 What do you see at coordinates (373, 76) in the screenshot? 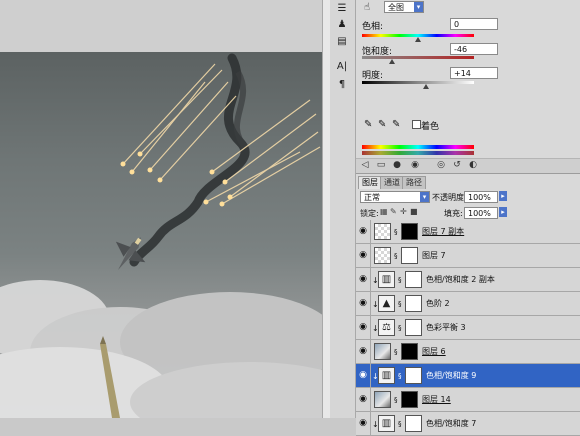
I see `lightness-label: 明度:` at bounding box center [373, 76].